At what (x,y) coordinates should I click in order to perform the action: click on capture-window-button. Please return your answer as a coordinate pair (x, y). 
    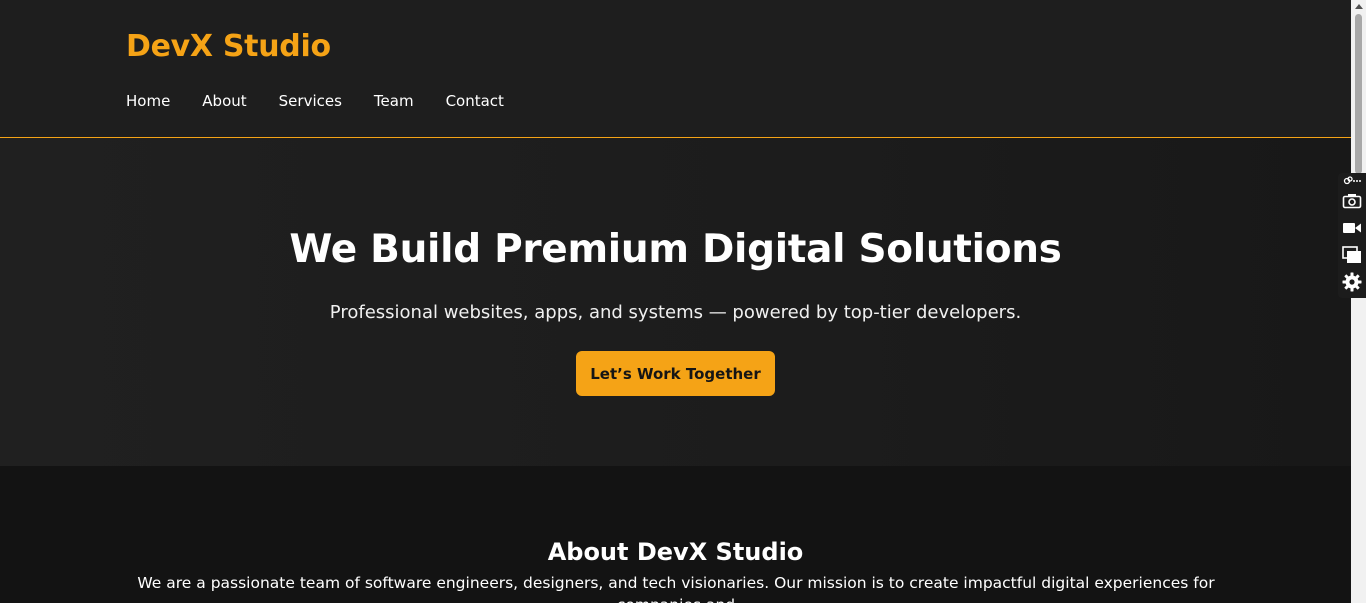
    Looking at the image, I should click on (1352, 255).